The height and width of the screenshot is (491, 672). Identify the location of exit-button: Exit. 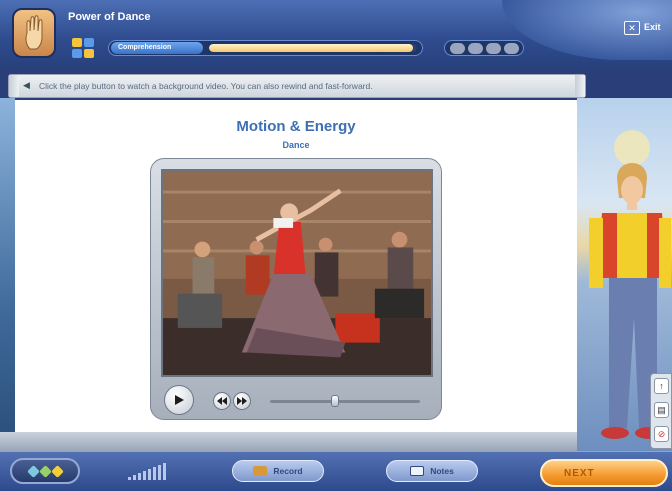
(652, 27).